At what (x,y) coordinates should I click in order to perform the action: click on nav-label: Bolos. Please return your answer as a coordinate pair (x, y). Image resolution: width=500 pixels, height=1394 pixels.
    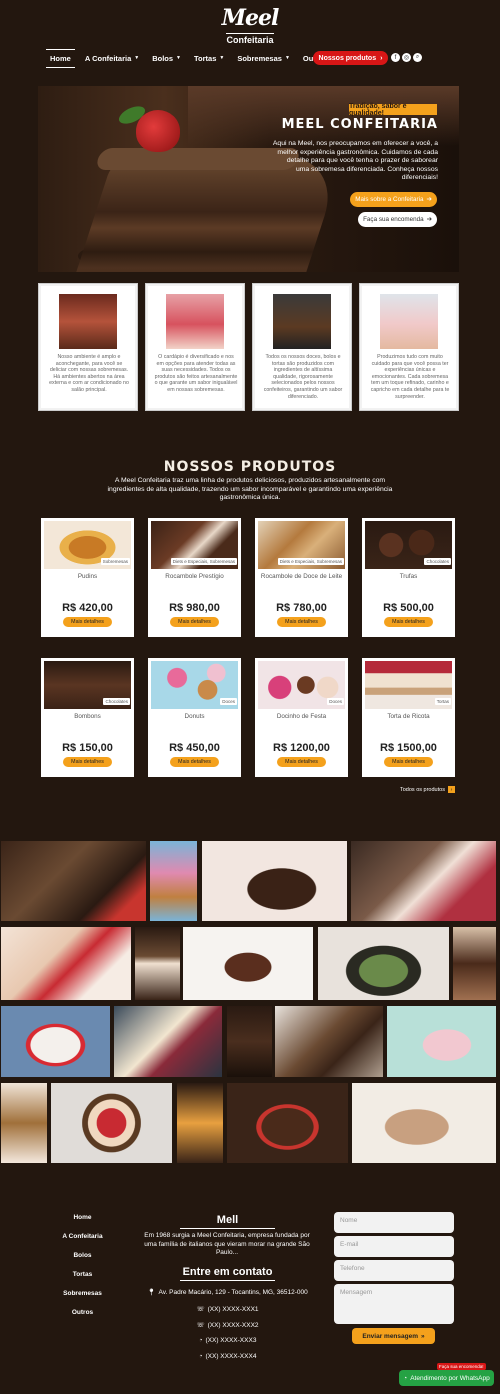
    Looking at the image, I should click on (163, 58).